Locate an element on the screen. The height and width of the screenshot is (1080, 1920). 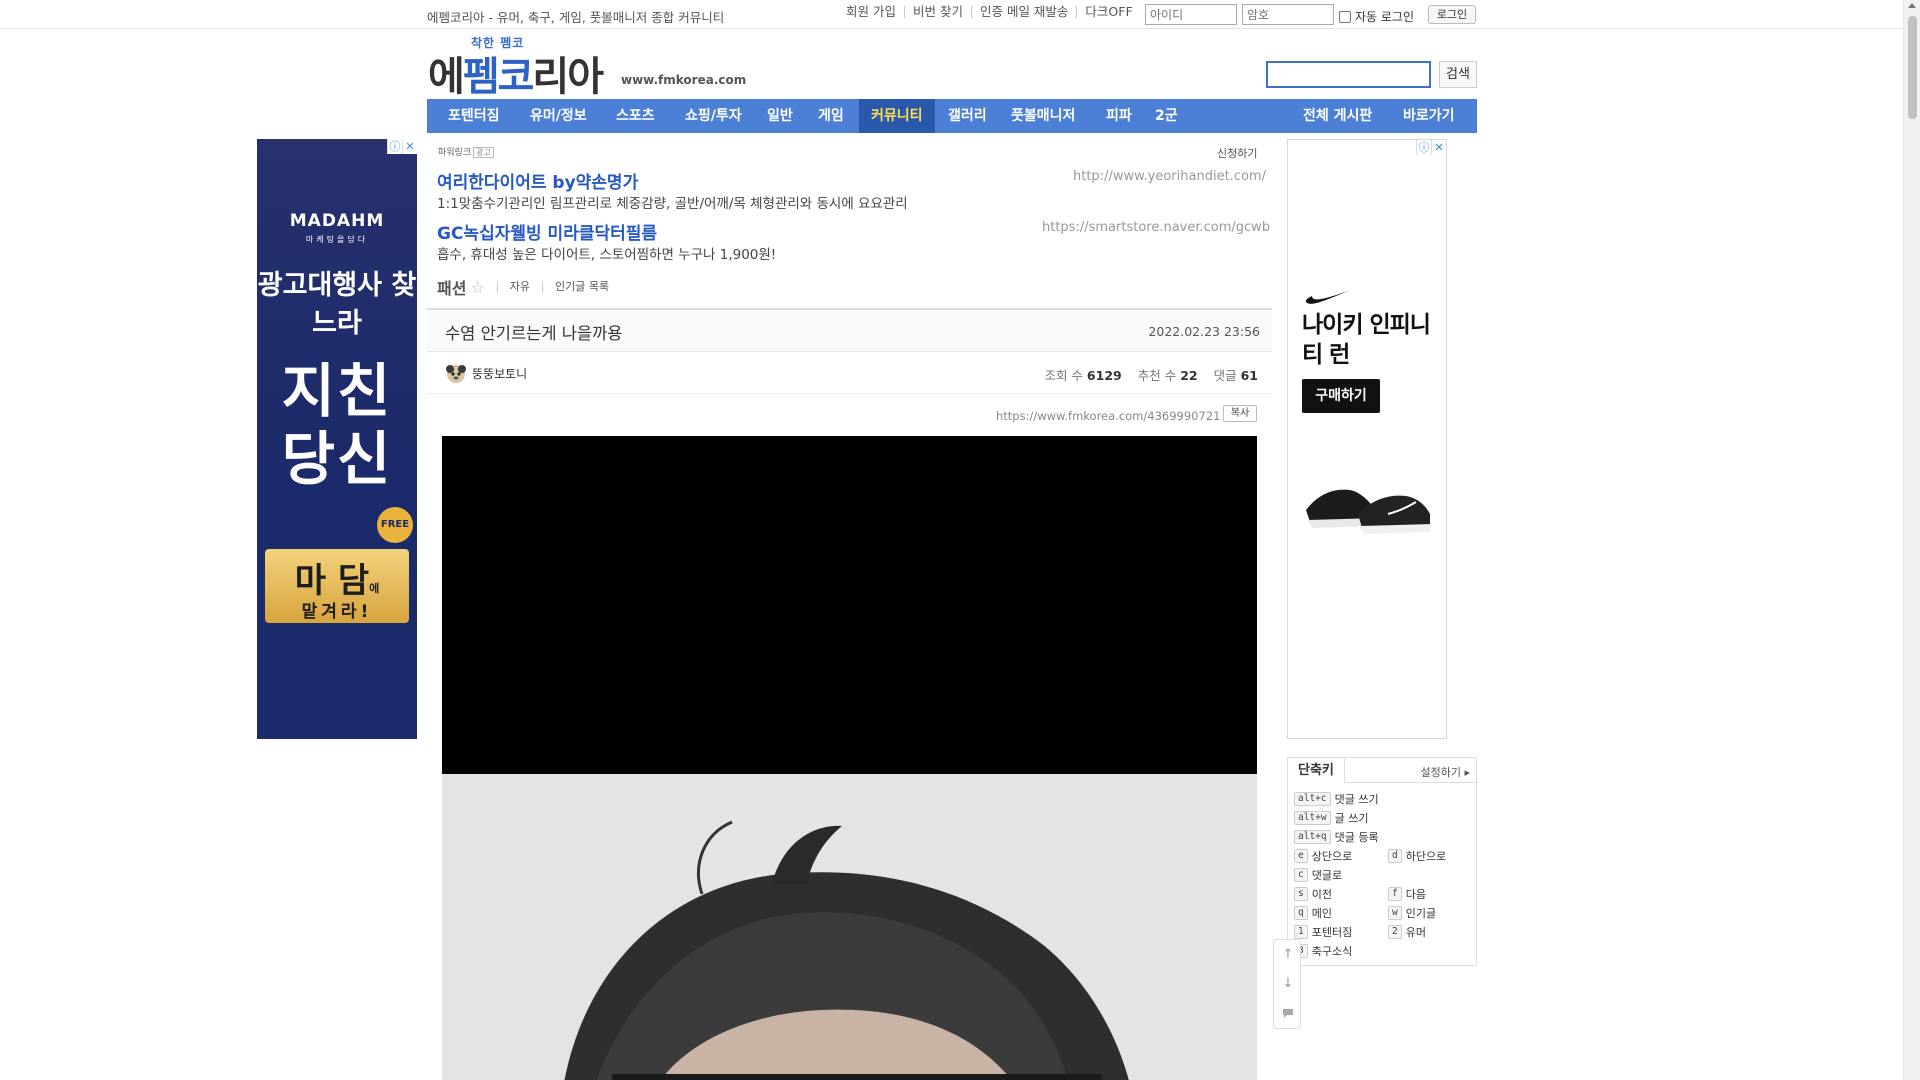
site-url: www.fmkorea.com is located at coordinates (684, 80).